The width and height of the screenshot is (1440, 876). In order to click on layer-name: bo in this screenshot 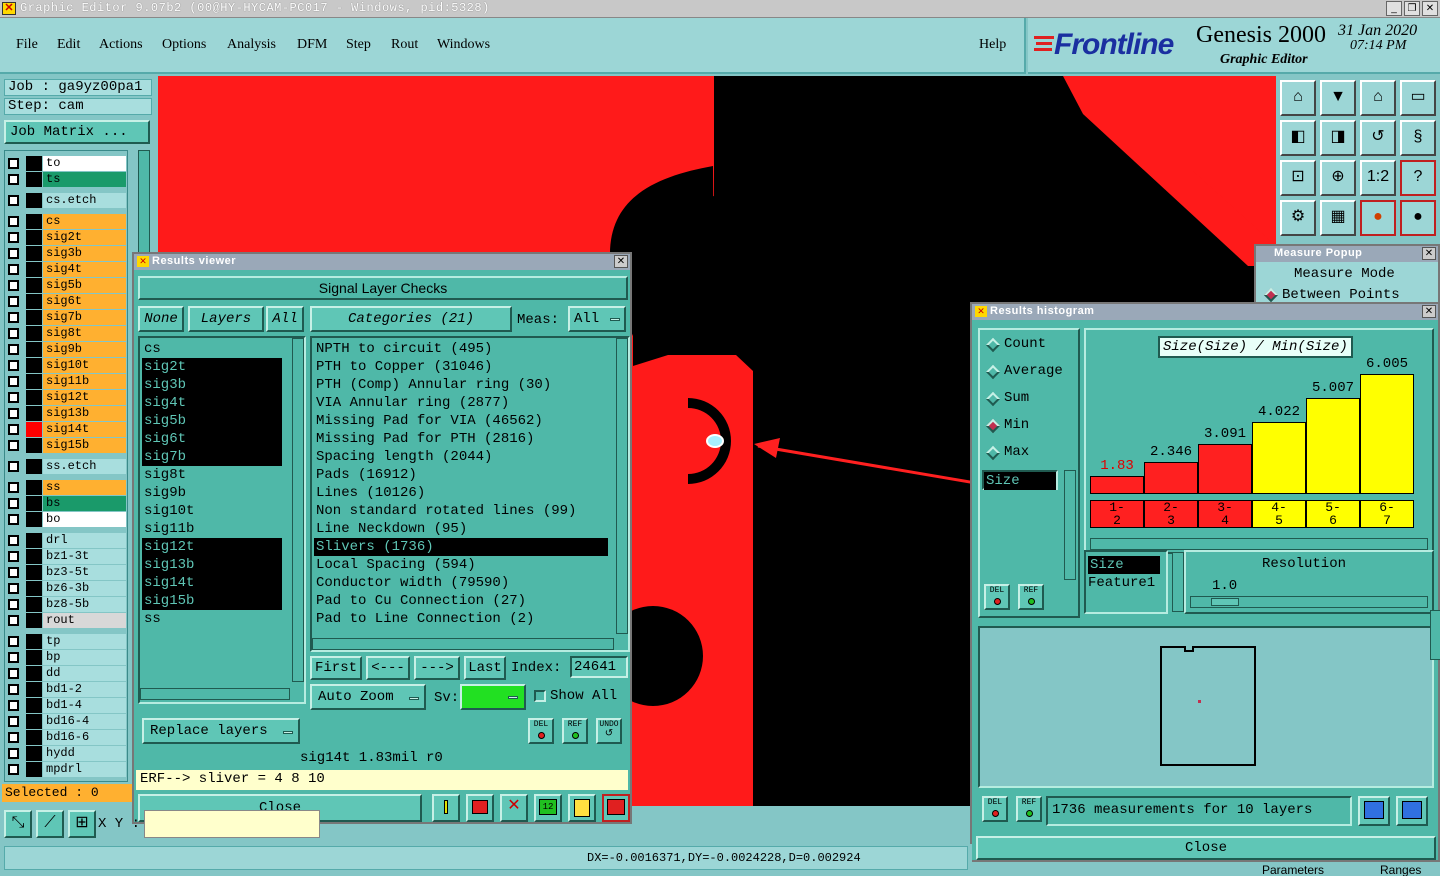, I will do `click(84, 519)`.